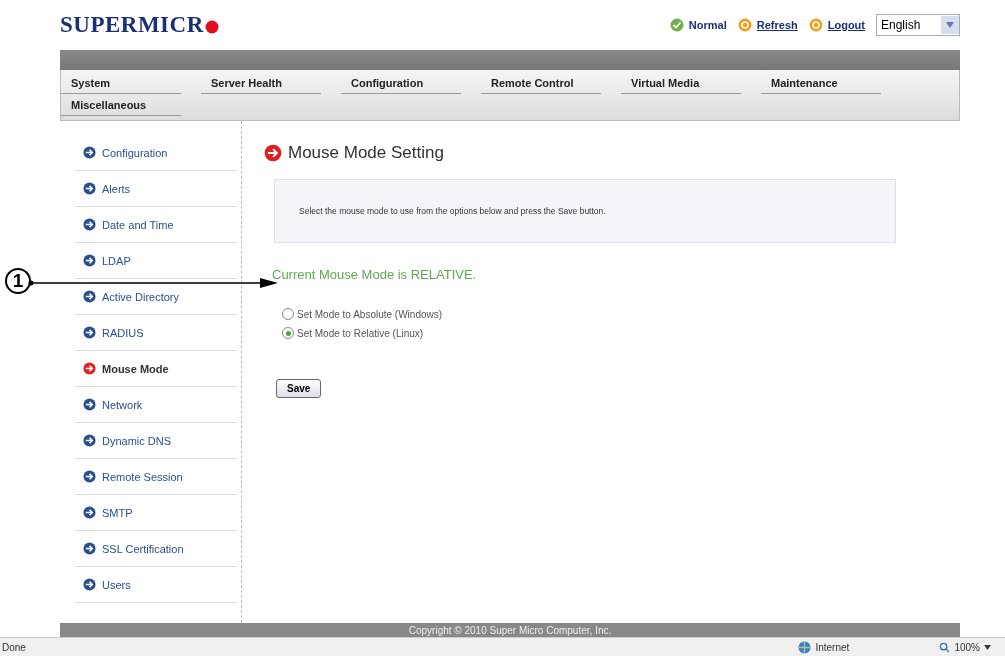  What do you see at coordinates (156, 405) in the screenshot?
I see `sidebar-item: Network` at bounding box center [156, 405].